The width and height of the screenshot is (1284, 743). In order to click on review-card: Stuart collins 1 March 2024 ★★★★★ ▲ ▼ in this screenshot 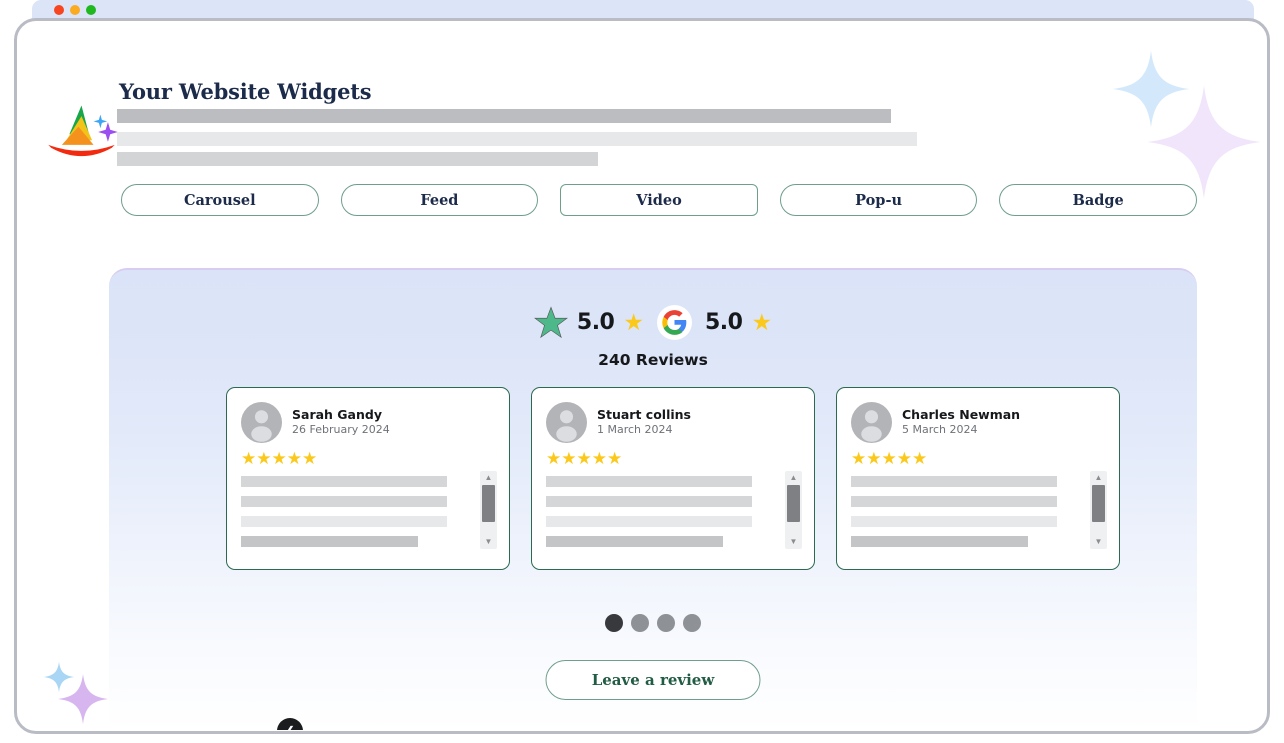, I will do `click(673, 478)`.